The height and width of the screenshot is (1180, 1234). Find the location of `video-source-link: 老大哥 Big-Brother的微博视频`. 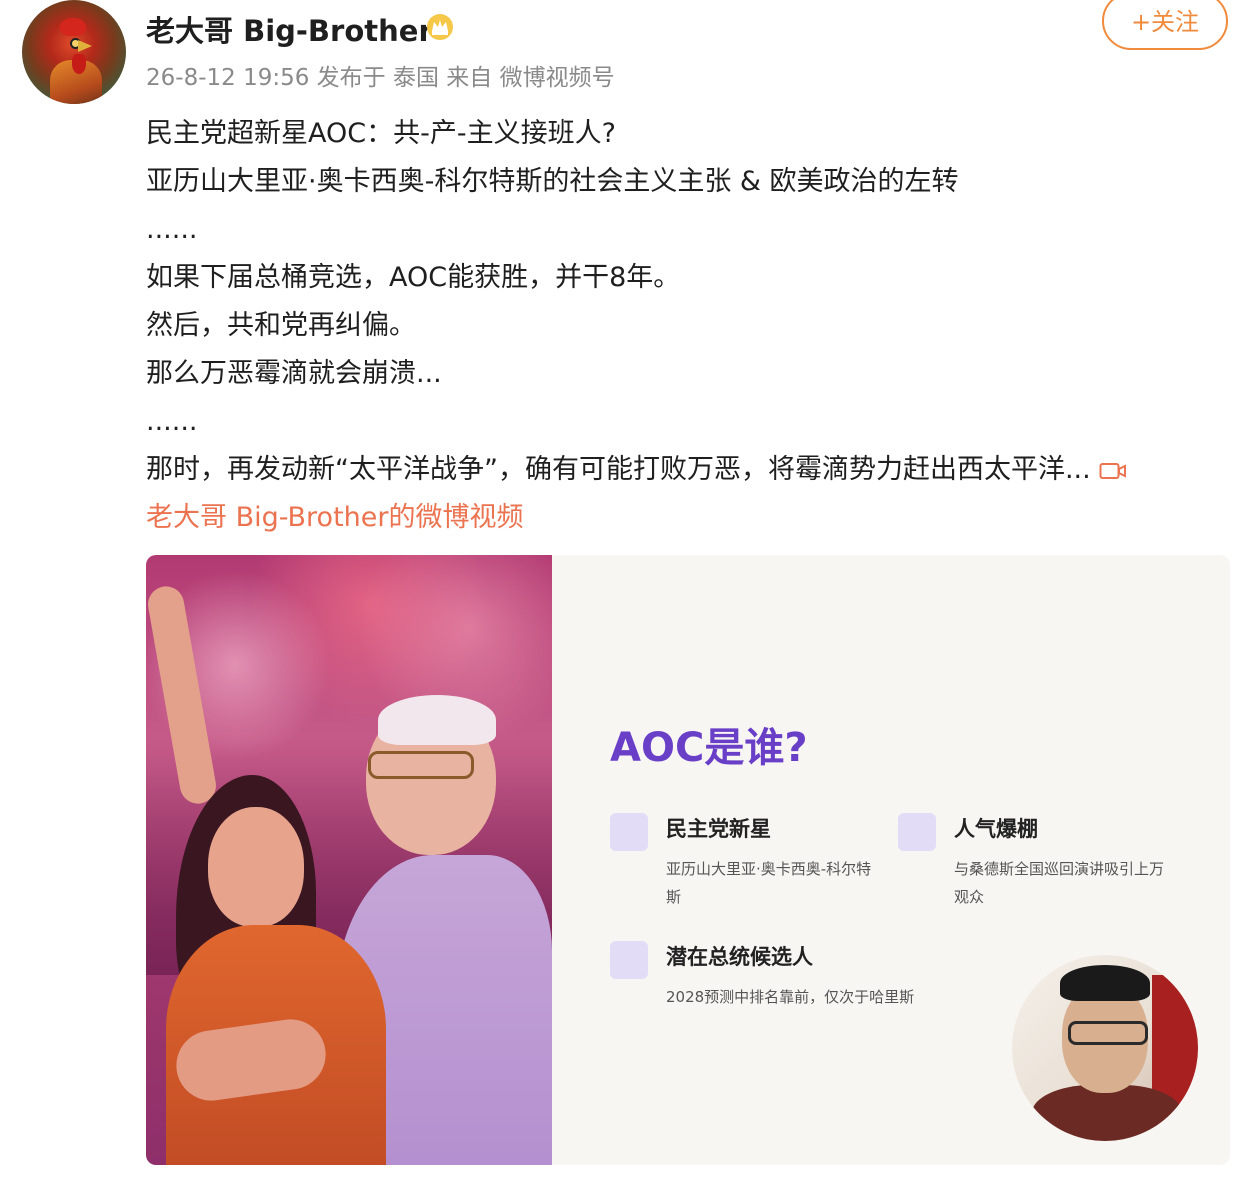

video-source-link: 老大哥 Big-Brother的微博视频 is located at coordinates (686, 518).